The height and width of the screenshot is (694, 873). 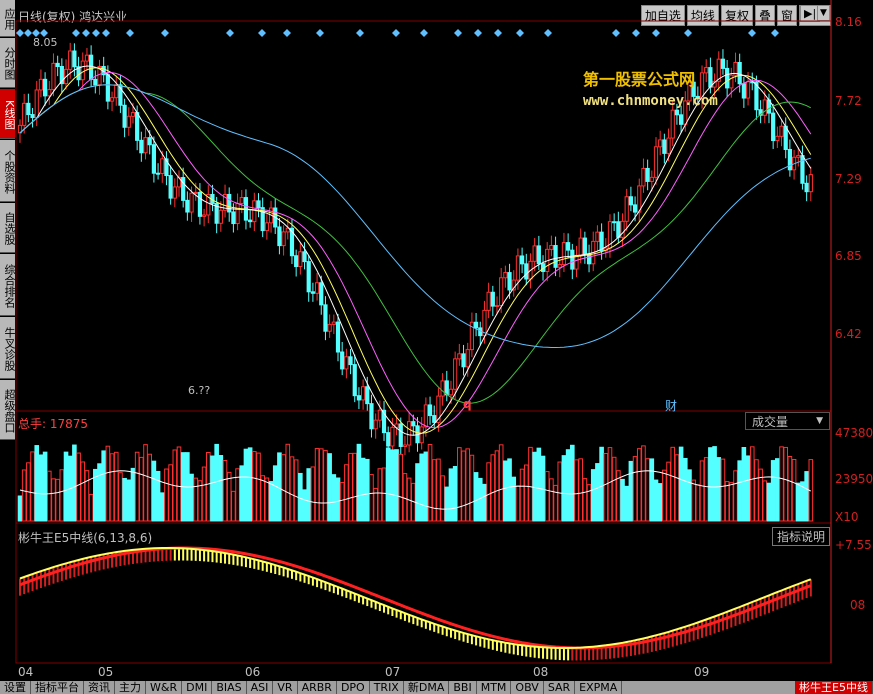 I want to click on indicator-tab: BIAS, so click(x=229, y=687).